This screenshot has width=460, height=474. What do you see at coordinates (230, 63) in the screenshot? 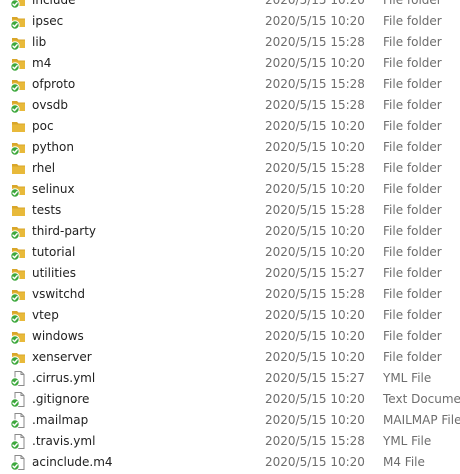
I see `file-row: m4 2020/5/15 10:20 File folder` at bounding box center [230, 63].